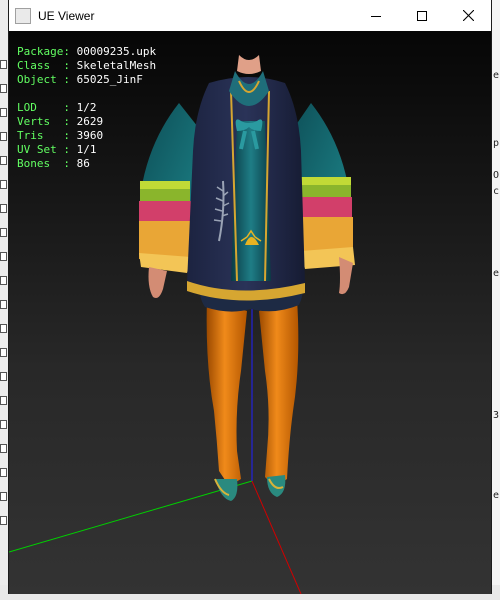  I want to click on background-window-left-edge, so click(4, 300).